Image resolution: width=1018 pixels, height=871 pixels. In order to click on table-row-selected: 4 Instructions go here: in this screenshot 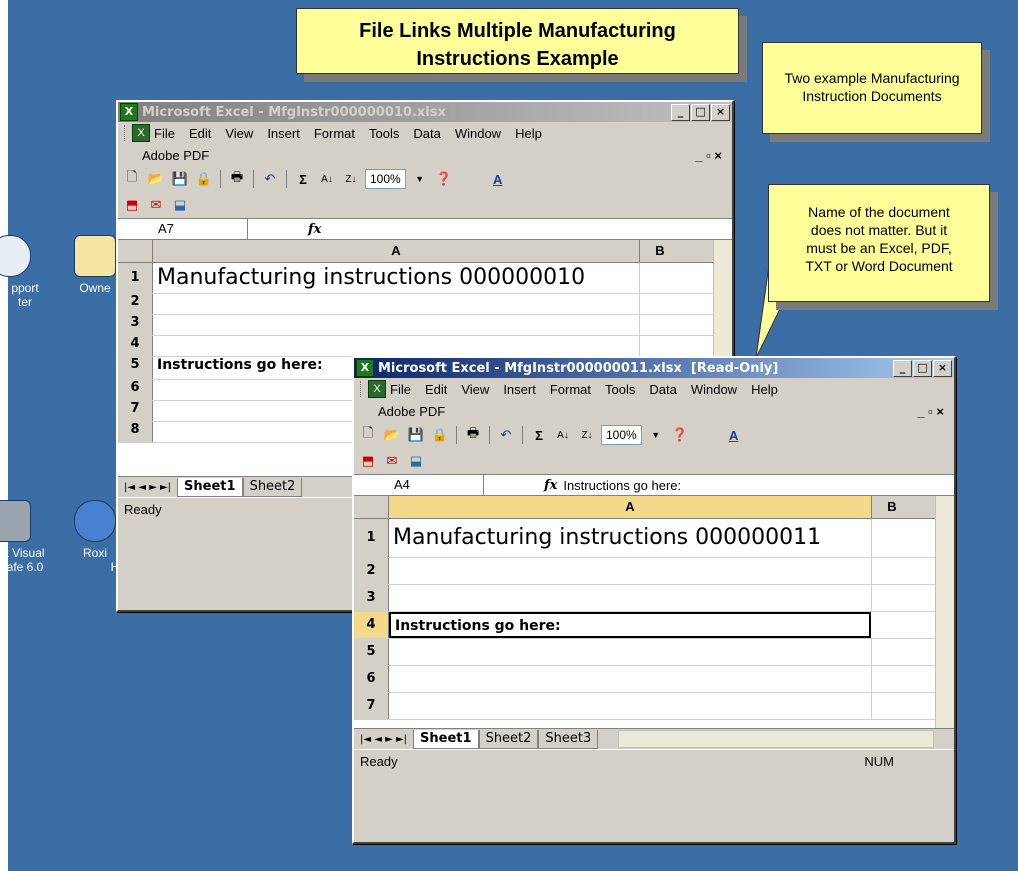, I will do `click(654, 625)`.